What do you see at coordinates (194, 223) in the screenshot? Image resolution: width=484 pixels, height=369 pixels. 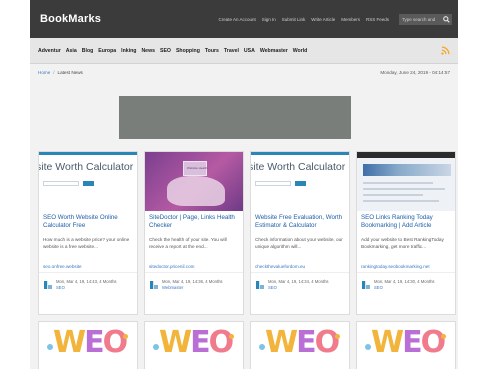 I see `card-title: SiteDoctor | Page, Links Health Checker` at bounding box center [194, 223].